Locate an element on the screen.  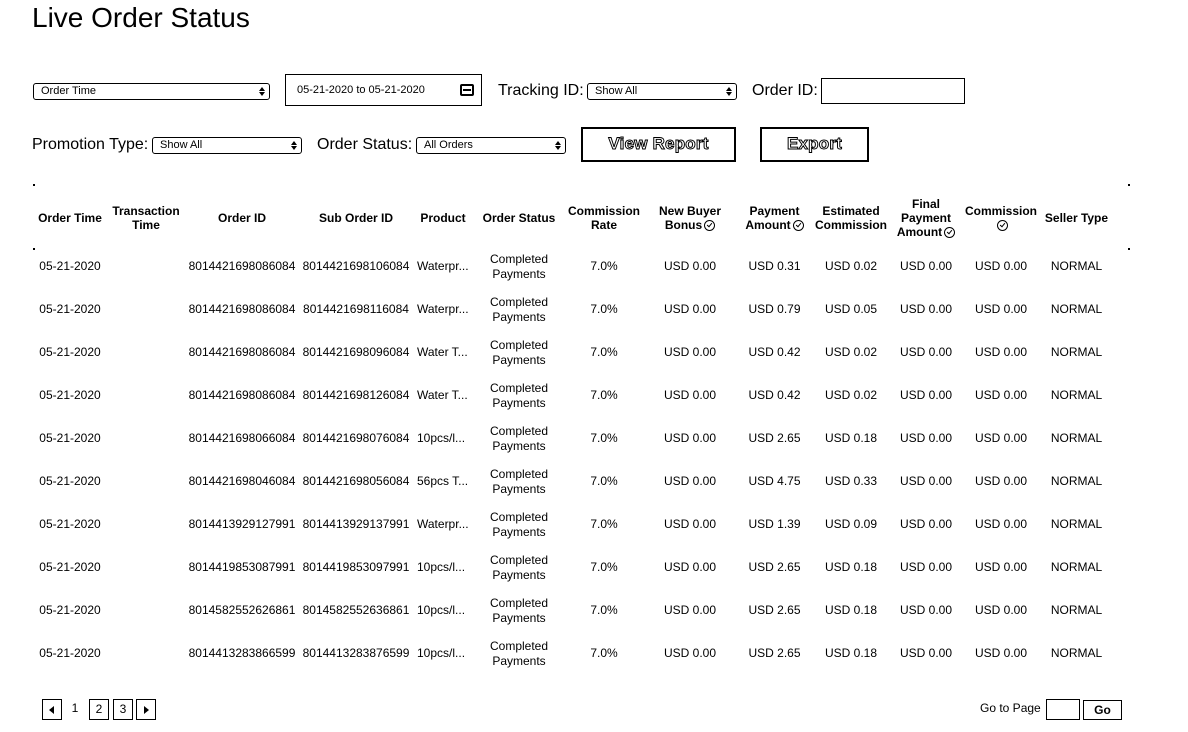
payment-amount-cell: USD 0.42 is located at coordinates (774, 352).